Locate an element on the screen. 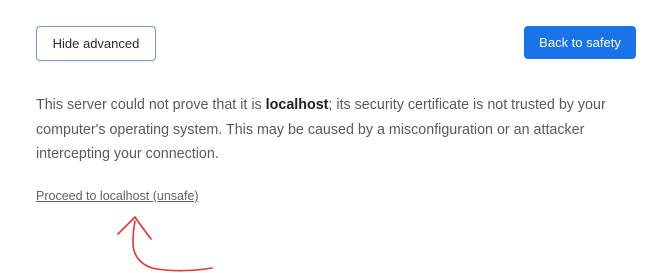 This screenshot has width=658, height=273. explanation-host: localhost is located at coordinates (297, 105).